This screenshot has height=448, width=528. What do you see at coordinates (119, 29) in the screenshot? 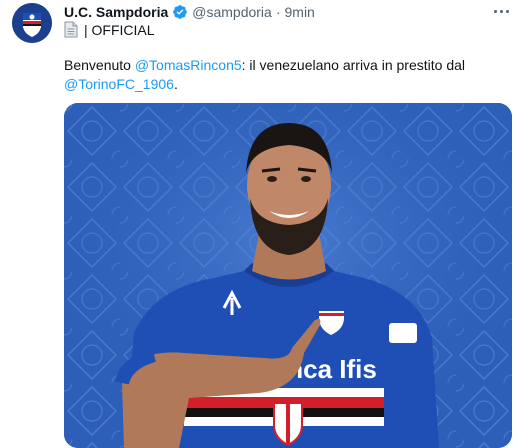
I see `official-label: | OFFICIAL` at bounding box center [119, 29].